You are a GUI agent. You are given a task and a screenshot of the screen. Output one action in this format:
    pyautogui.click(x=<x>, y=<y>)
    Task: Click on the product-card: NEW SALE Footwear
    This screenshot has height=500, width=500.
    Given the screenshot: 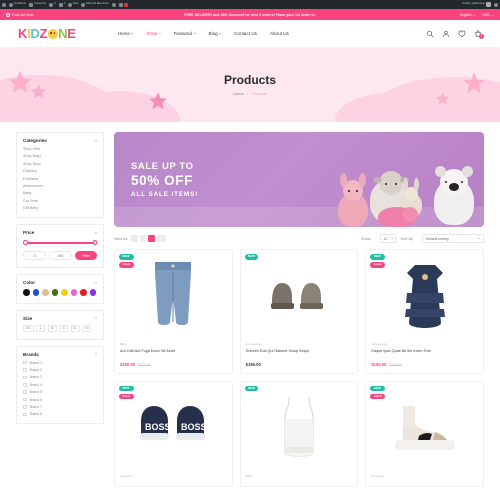 What is the action you would take?
    pyautogui.click(x=424, y=433)
    